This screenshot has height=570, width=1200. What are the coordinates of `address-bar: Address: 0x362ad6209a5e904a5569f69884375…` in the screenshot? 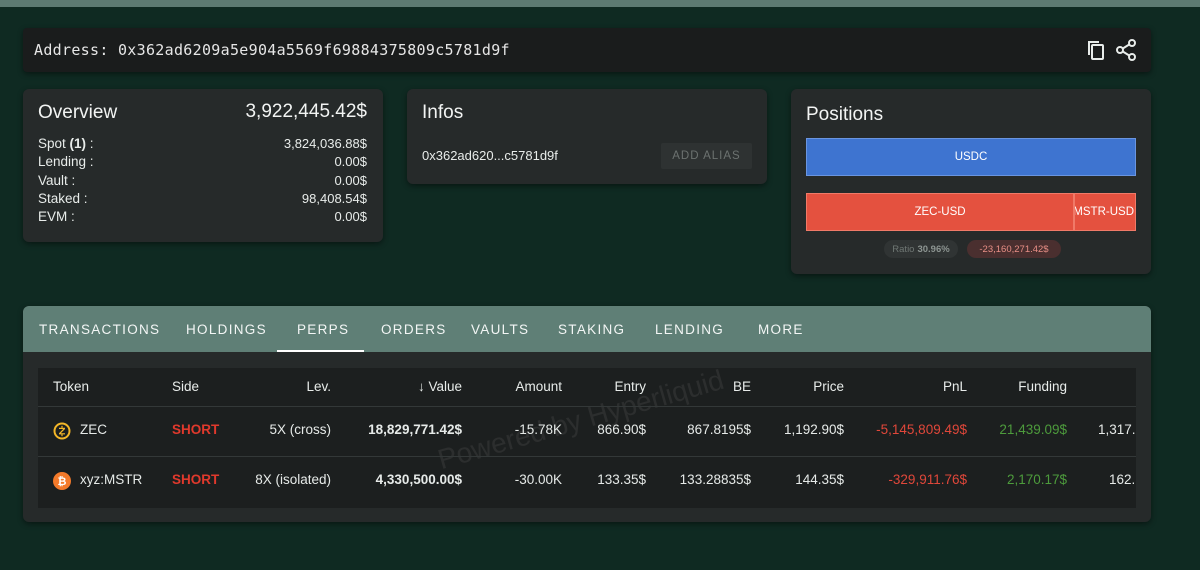 It's located at (587, 50).